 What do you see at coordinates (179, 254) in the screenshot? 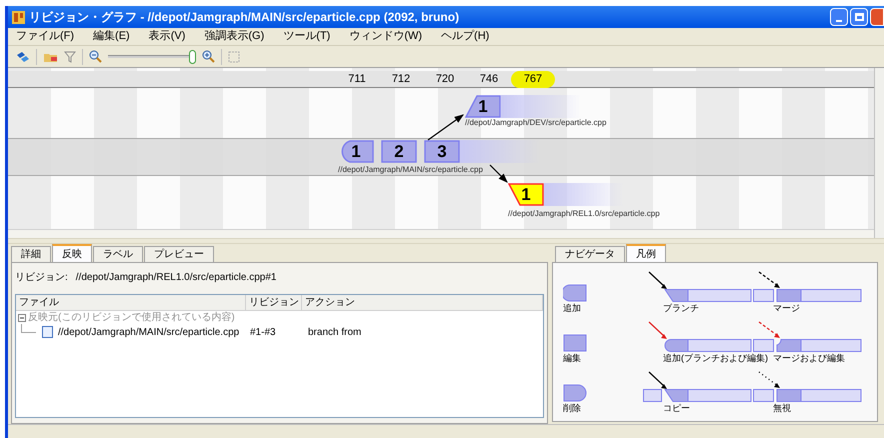
I see `tab: プレビュー` at bounding box center [179, 254].